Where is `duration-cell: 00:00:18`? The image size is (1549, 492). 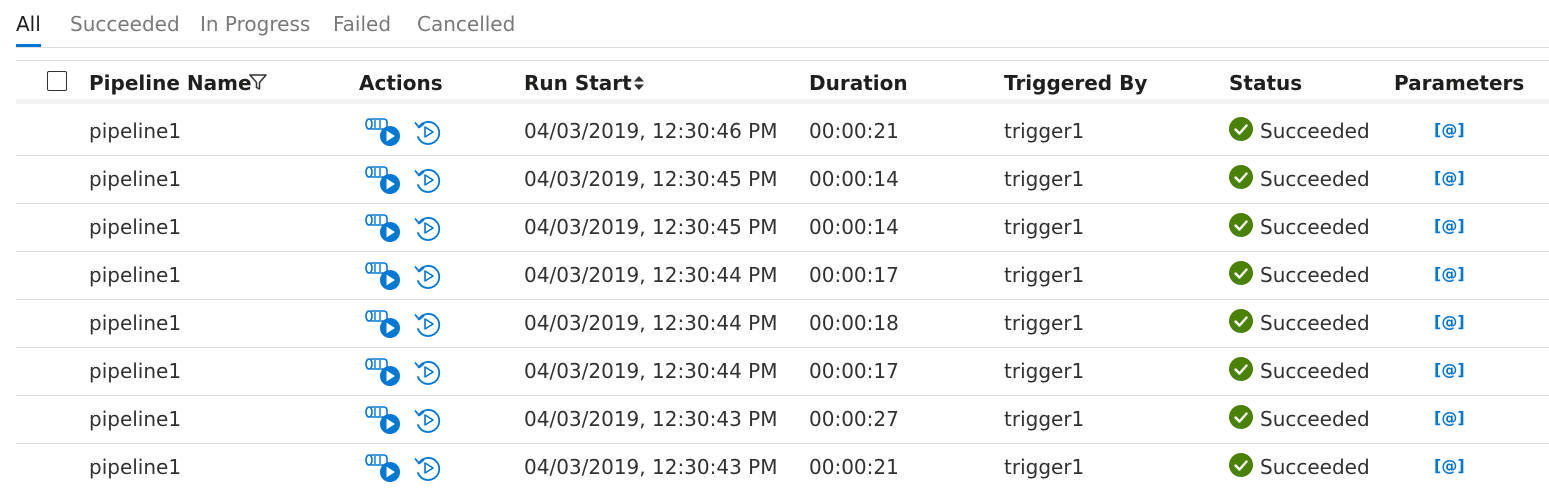
duration-cell: 00:00:18 is located at coordinates (854, 323).